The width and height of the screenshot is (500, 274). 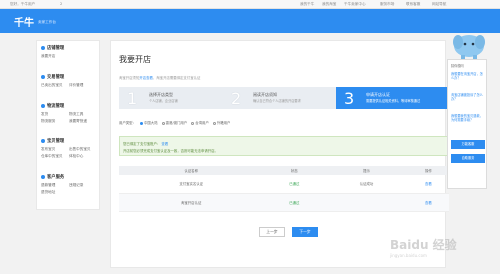 What do you see at coordinates (52, 85) in the screenshot?
I see `sidebar-item-sold: 已卖出的宝贝` at bounding box center [52, 85].